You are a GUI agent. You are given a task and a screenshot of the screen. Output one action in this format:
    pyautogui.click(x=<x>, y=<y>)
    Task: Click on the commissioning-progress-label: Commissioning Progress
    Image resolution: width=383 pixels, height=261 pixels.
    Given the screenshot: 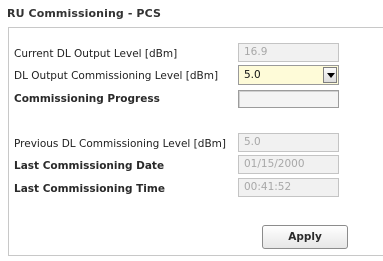 What is the action you would take?
    pyautogui.click(x=87, y=99)
    